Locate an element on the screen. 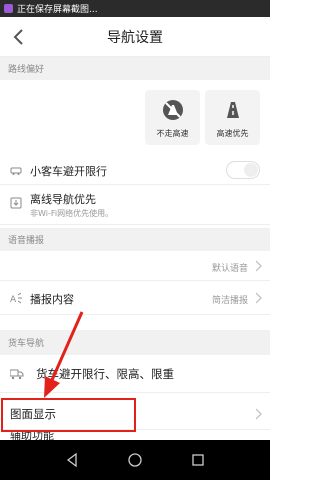  nav-back-icon is located at coordinates (72, 460).